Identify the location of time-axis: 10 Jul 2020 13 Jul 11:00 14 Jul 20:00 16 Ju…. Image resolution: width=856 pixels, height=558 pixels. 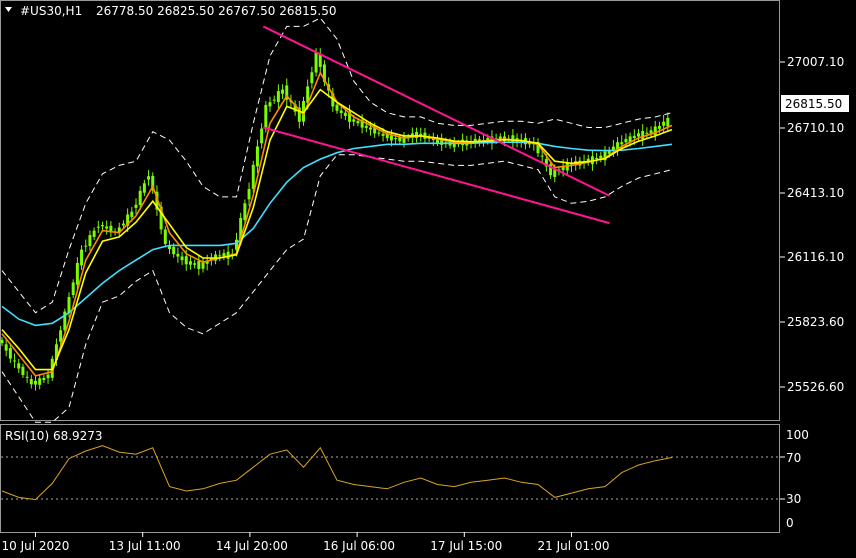
(306, 542).